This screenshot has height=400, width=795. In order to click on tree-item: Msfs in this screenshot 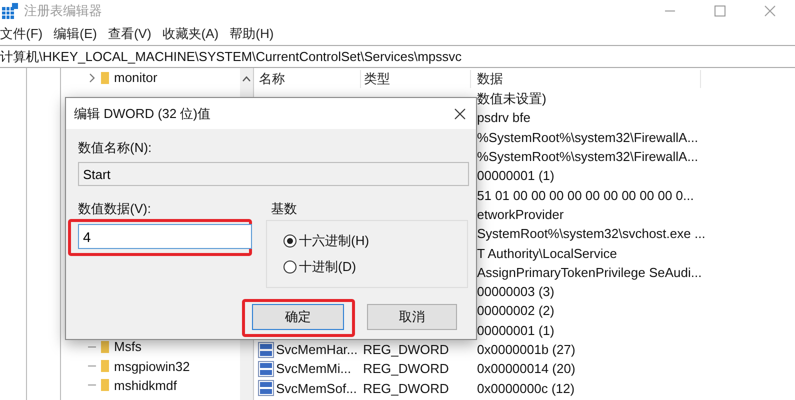, I will do `click(128, 346)`.